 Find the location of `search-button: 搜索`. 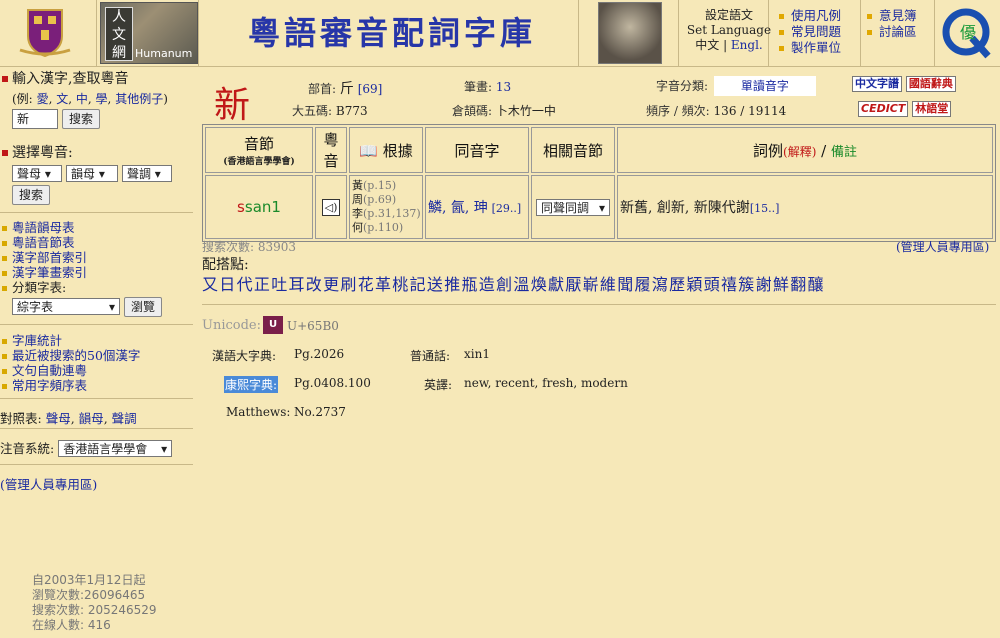

search-button: 搜索 is located at coordinates (80, 119).